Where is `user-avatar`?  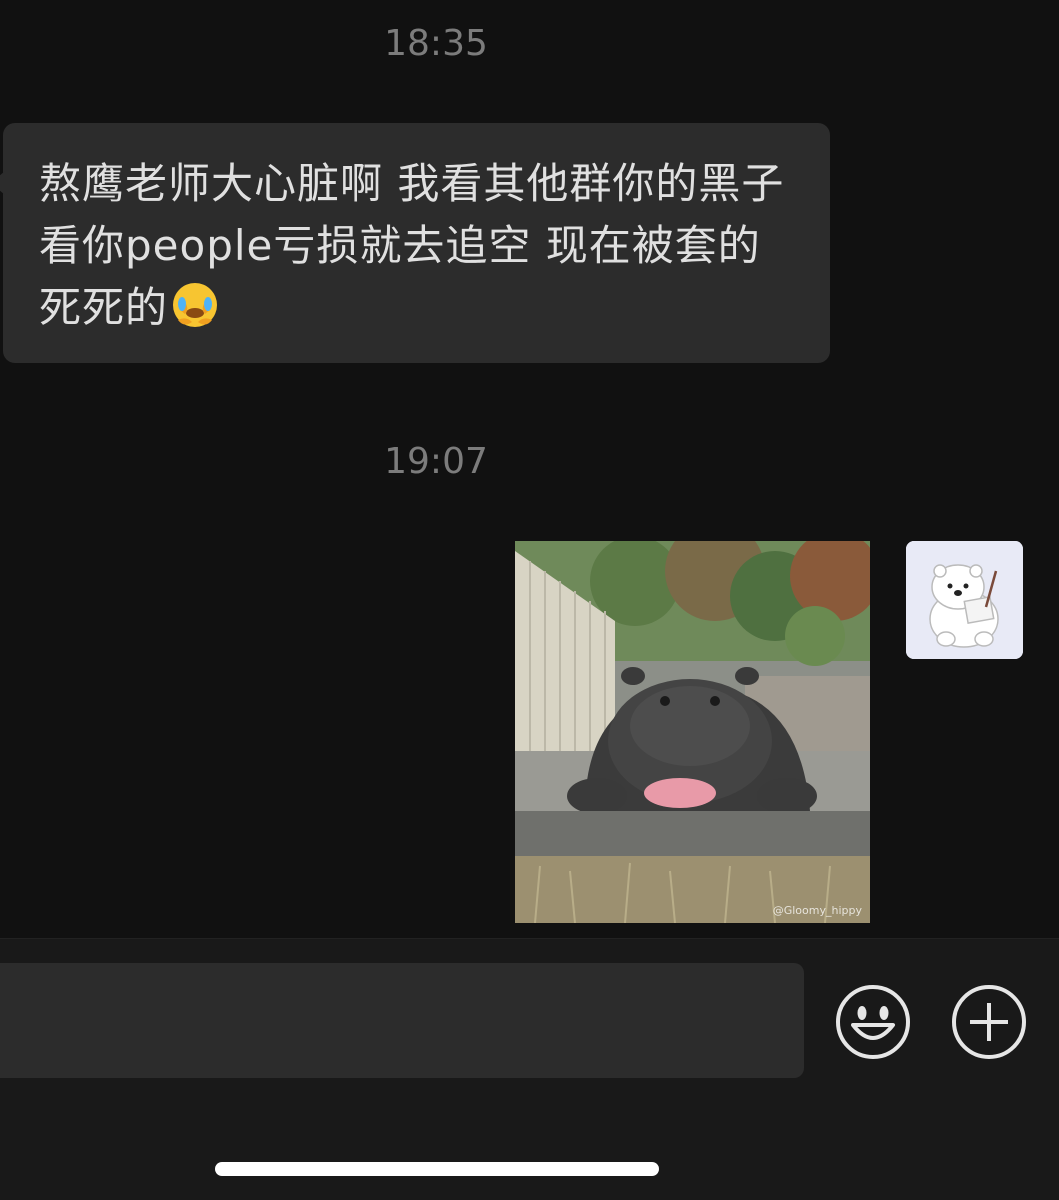
user-avatar is located at coordinates (964, 600).